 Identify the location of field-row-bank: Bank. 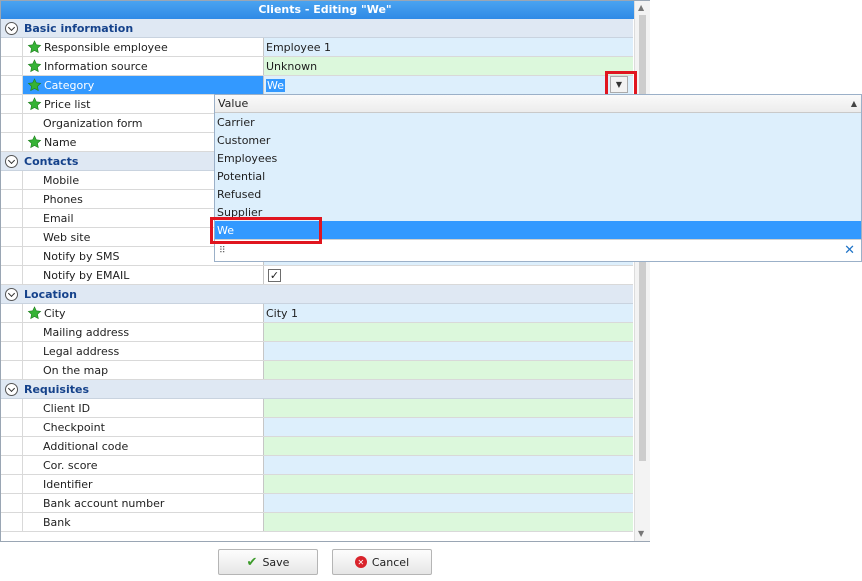
(317, 522).